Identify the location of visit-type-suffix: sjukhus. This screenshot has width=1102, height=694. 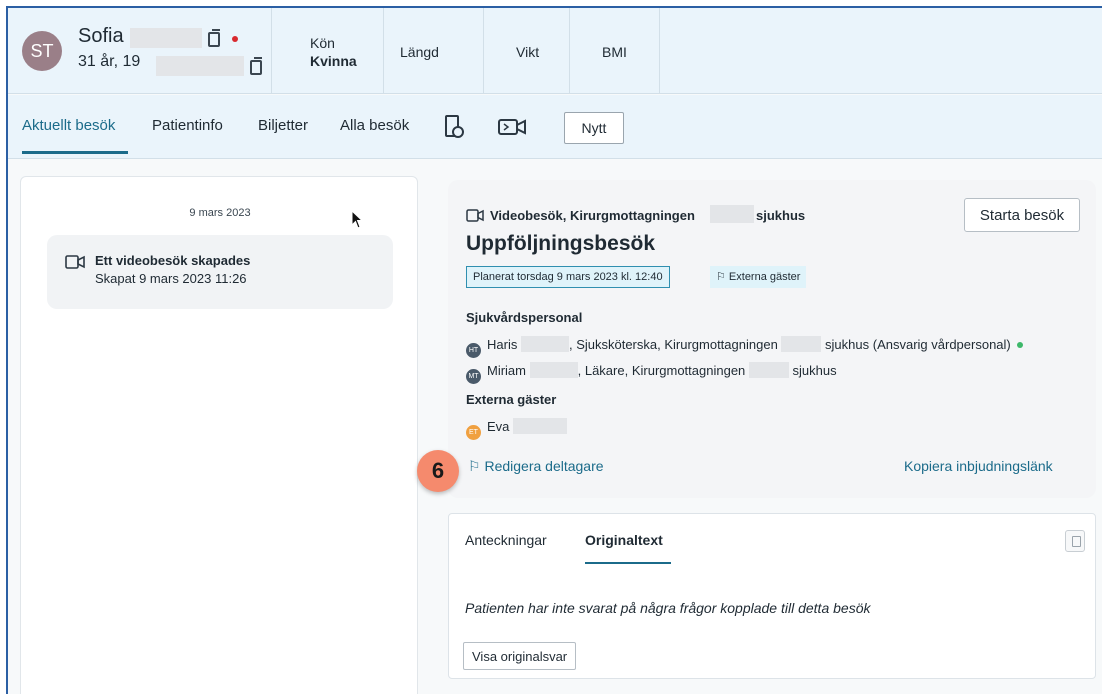
(781, 215).